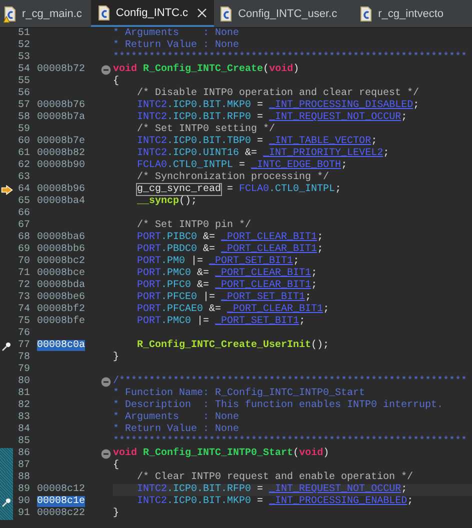 This screenshot has height=528, width=472. Describe the element at coordinates (23, 106) in the screenshot. I see `line-number: 57` at that location.